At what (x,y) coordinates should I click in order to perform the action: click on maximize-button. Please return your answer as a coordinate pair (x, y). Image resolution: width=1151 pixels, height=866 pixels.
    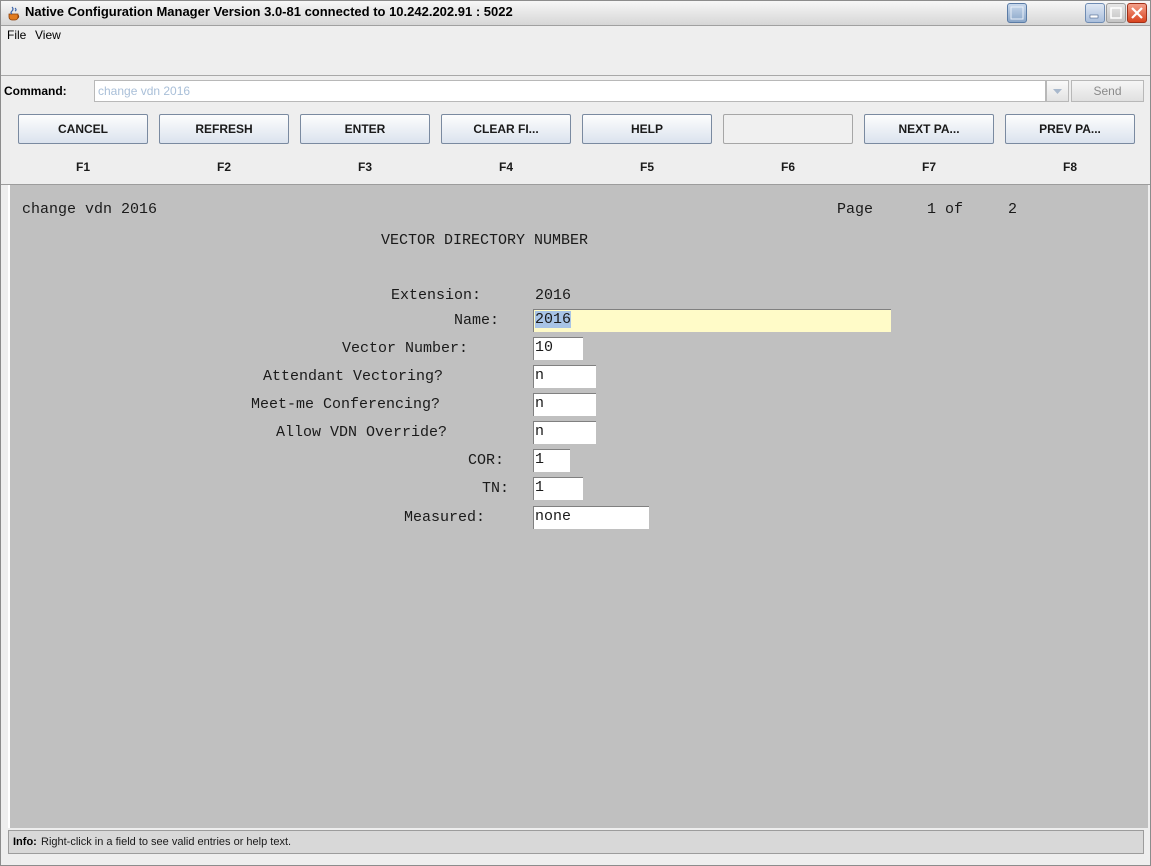
    Looking at the image, I should click on (1116, 13).